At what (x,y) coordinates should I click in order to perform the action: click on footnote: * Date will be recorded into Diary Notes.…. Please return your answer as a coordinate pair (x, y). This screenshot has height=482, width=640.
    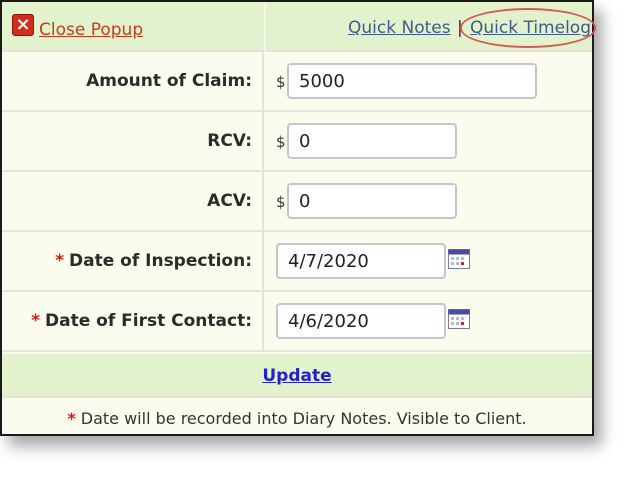
    Looking at the image, I should click on (297, 418).